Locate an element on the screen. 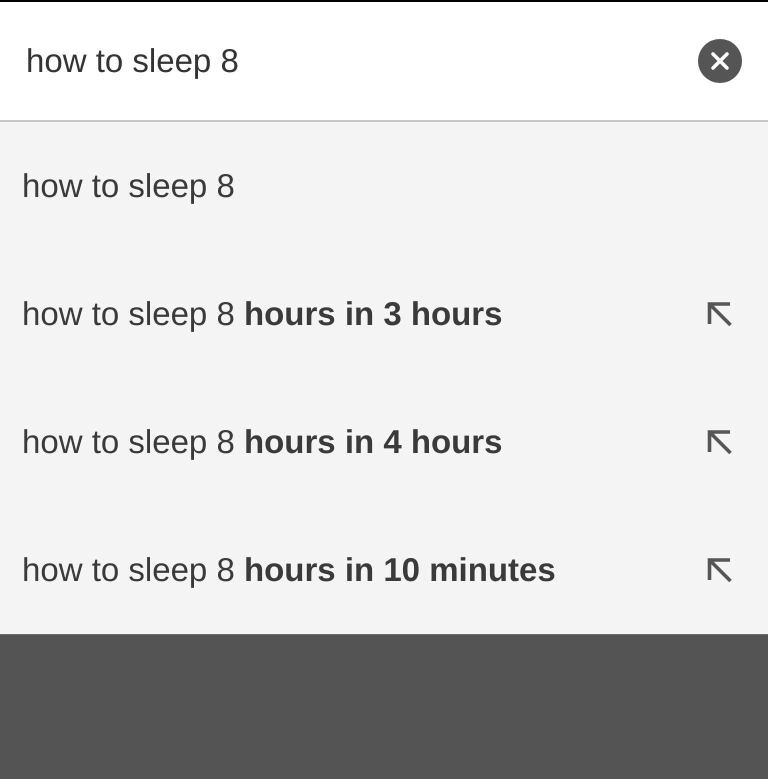 Image resolution: width=768 pixels, height=779 pixels. search-query: how to sleep 8 is located at coordinates (132, 61).